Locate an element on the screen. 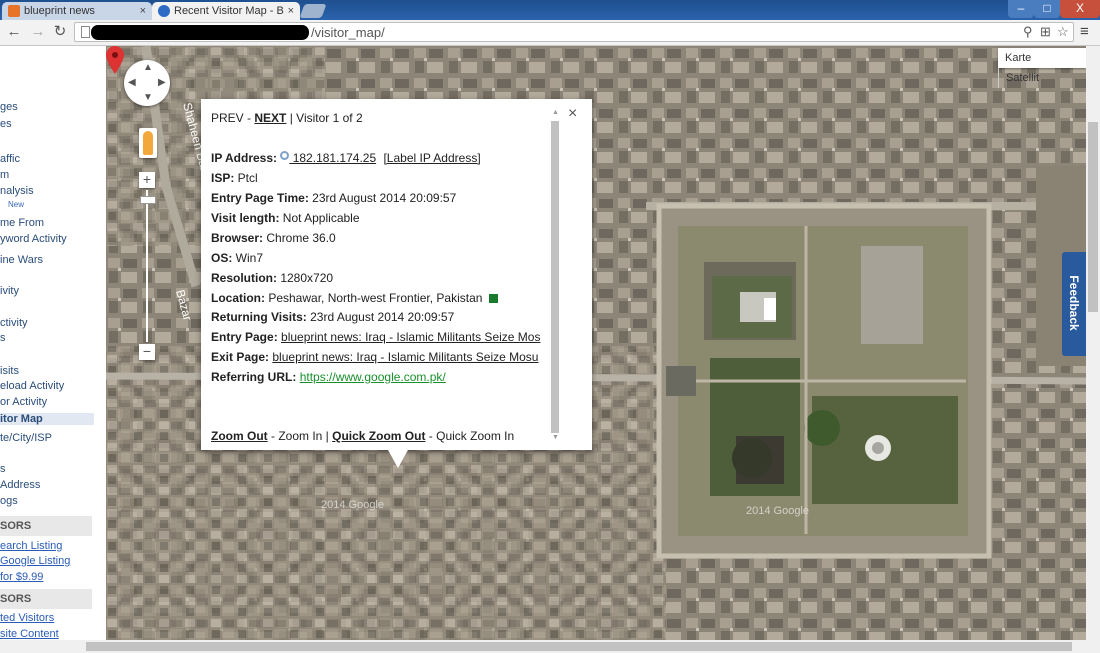  referring-label: Referring URL: is located at coordinates (254, 377).